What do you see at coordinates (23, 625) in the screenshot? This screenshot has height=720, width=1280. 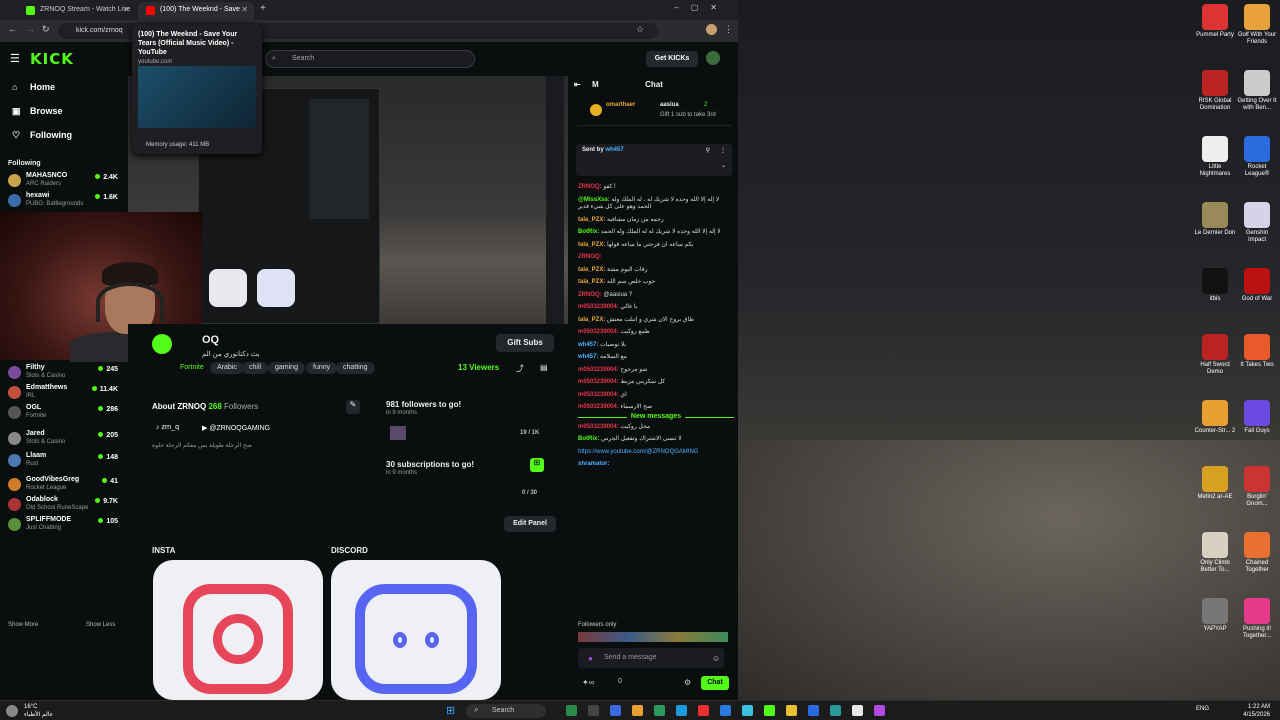 I see `show-more-link: Show More` at bounding box center [23, 625].